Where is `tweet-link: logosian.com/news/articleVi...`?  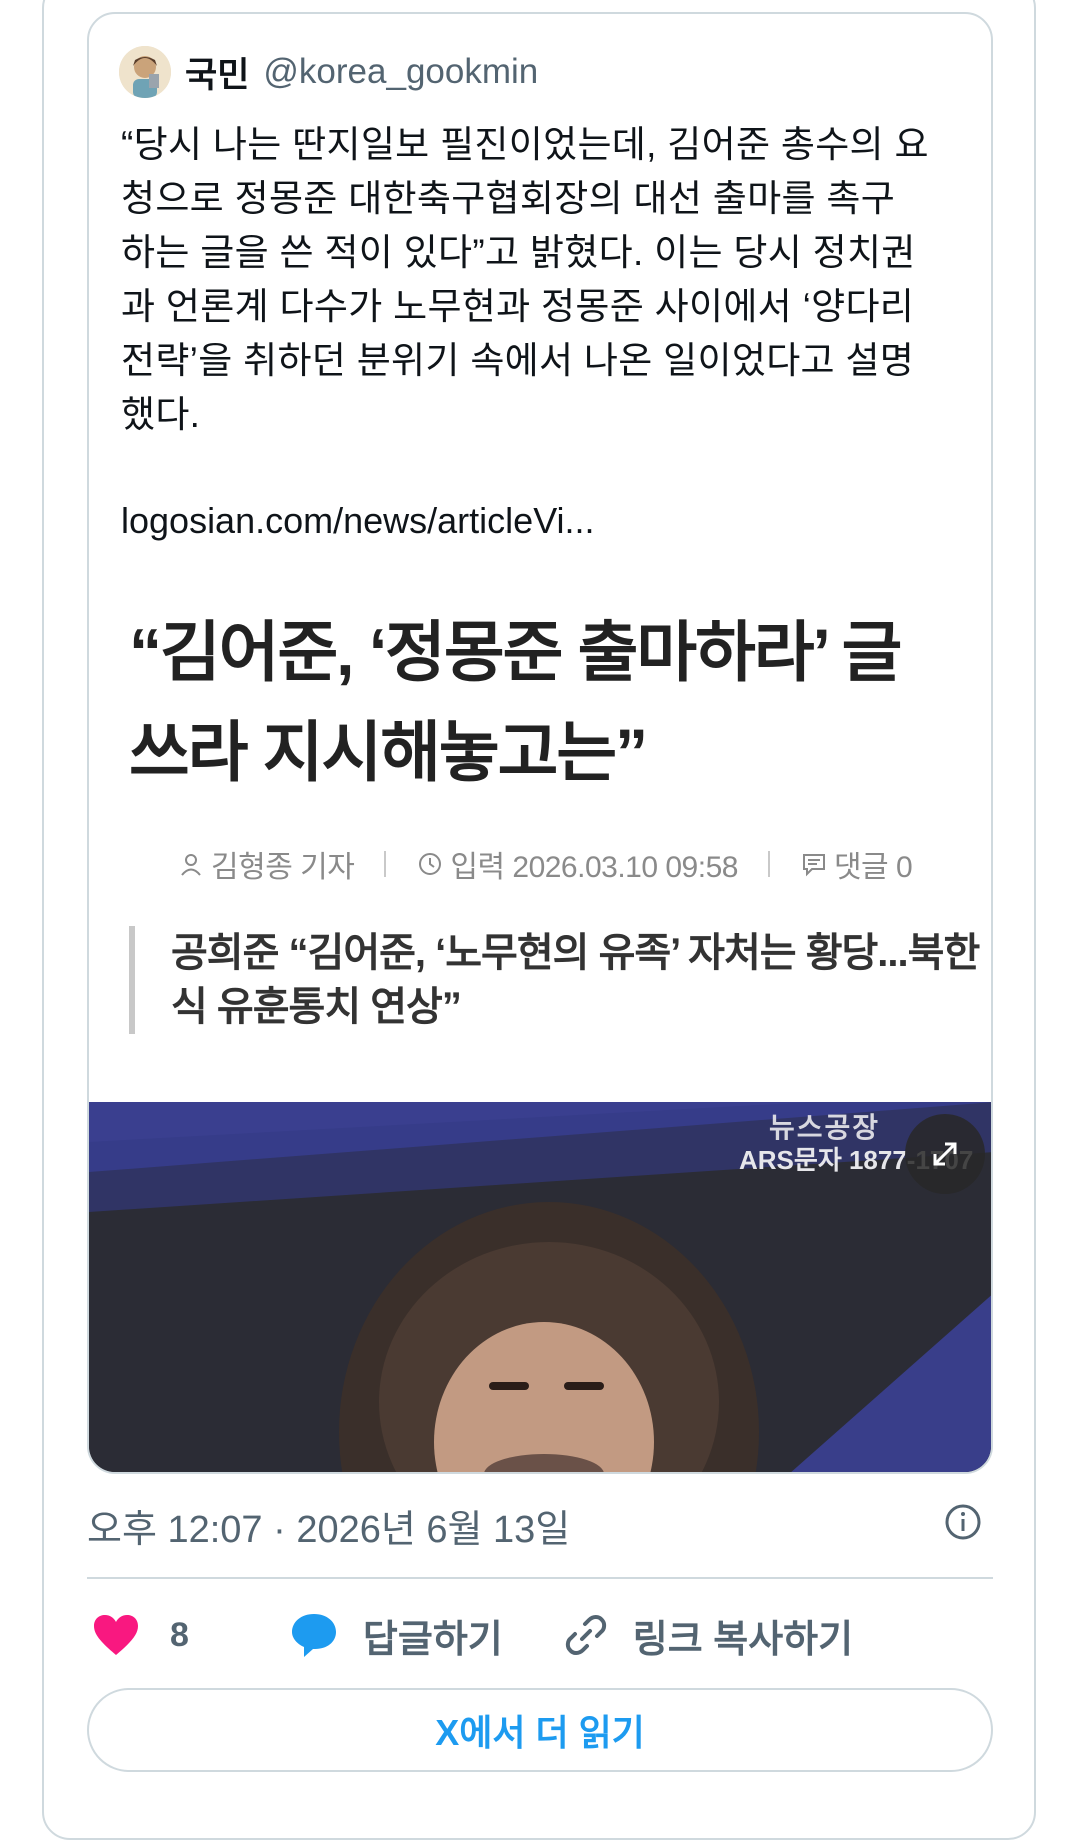 tweet-link: logosian.com/news/articleVi... is located at coordinates (358, 521).